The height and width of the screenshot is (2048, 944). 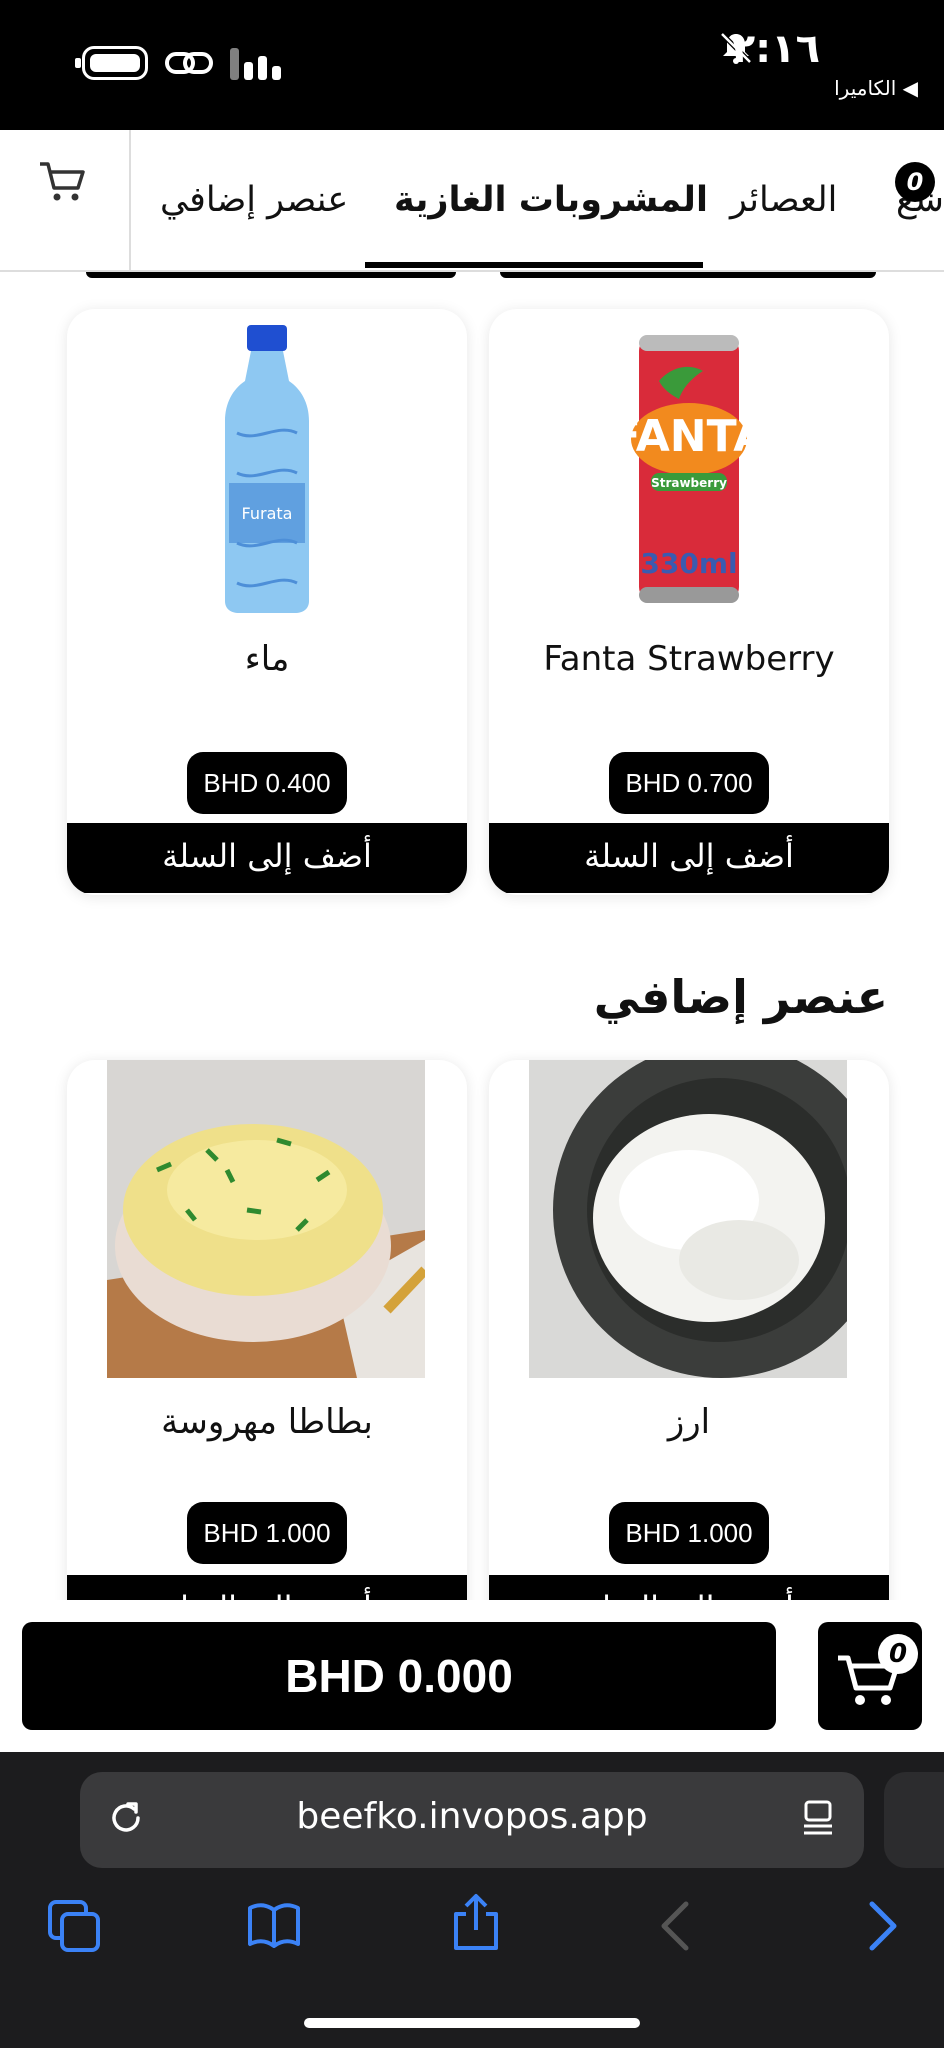 I want to click on tab-extra-item: عنصر إضافي, so click(x=254, y=200).